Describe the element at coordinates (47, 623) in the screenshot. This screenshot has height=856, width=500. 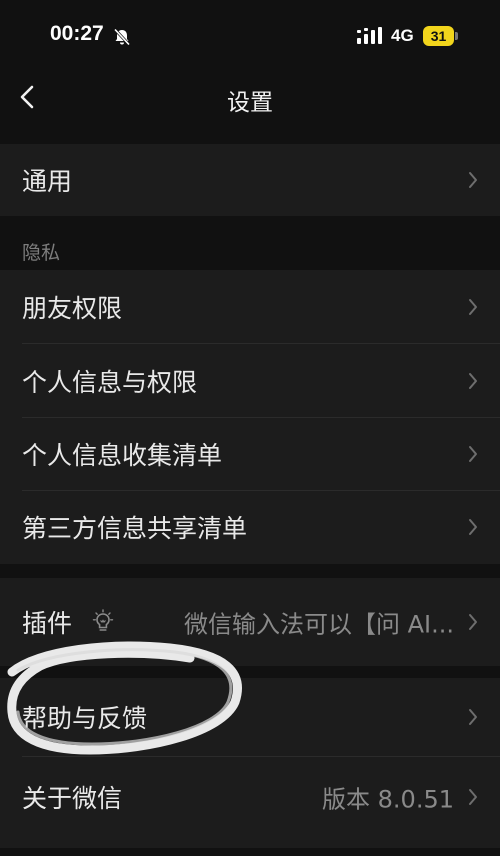
I see `plugins-label: 插件` at that location.